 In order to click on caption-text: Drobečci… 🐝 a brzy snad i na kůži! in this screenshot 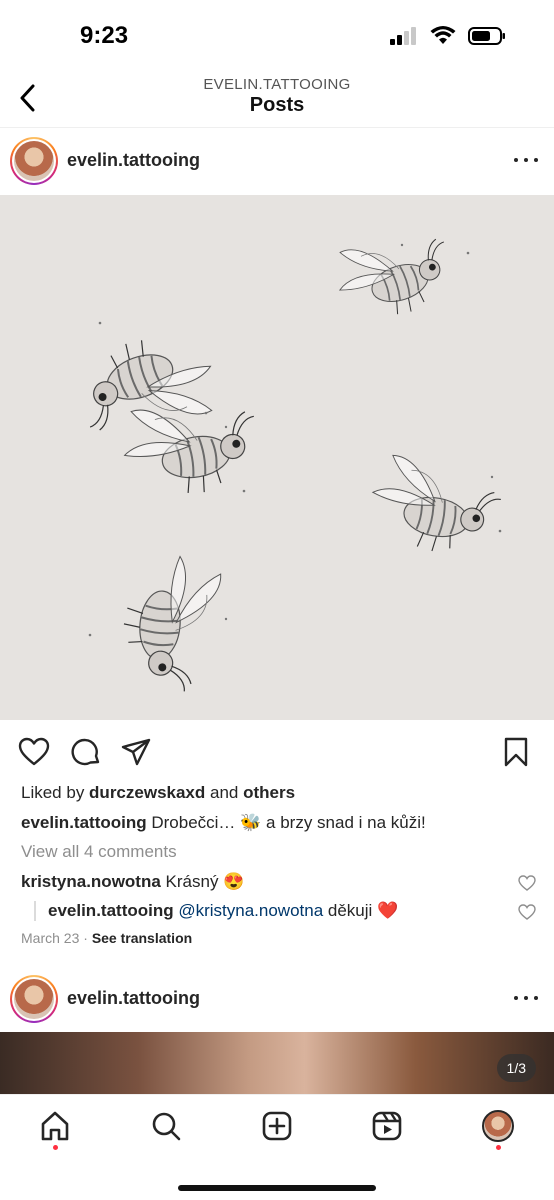, I will do `click(286, 822)`.